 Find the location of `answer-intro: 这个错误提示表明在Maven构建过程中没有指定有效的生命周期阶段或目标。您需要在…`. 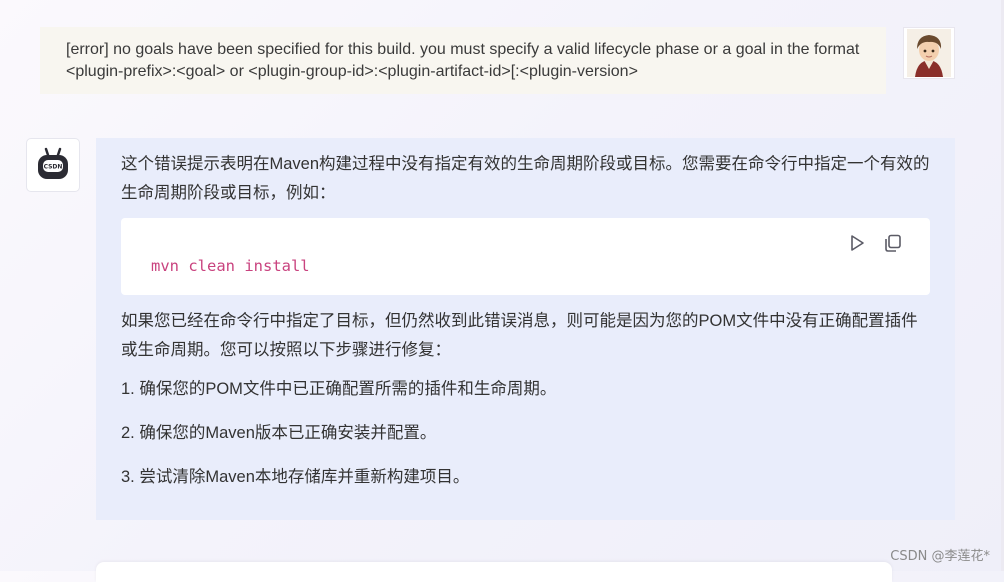

answer-intro: 这个错误提示表明在Maven构建过程中没有指定有效的生命周期阶段或目标。您需要在… is located at coordinates (525, 178).